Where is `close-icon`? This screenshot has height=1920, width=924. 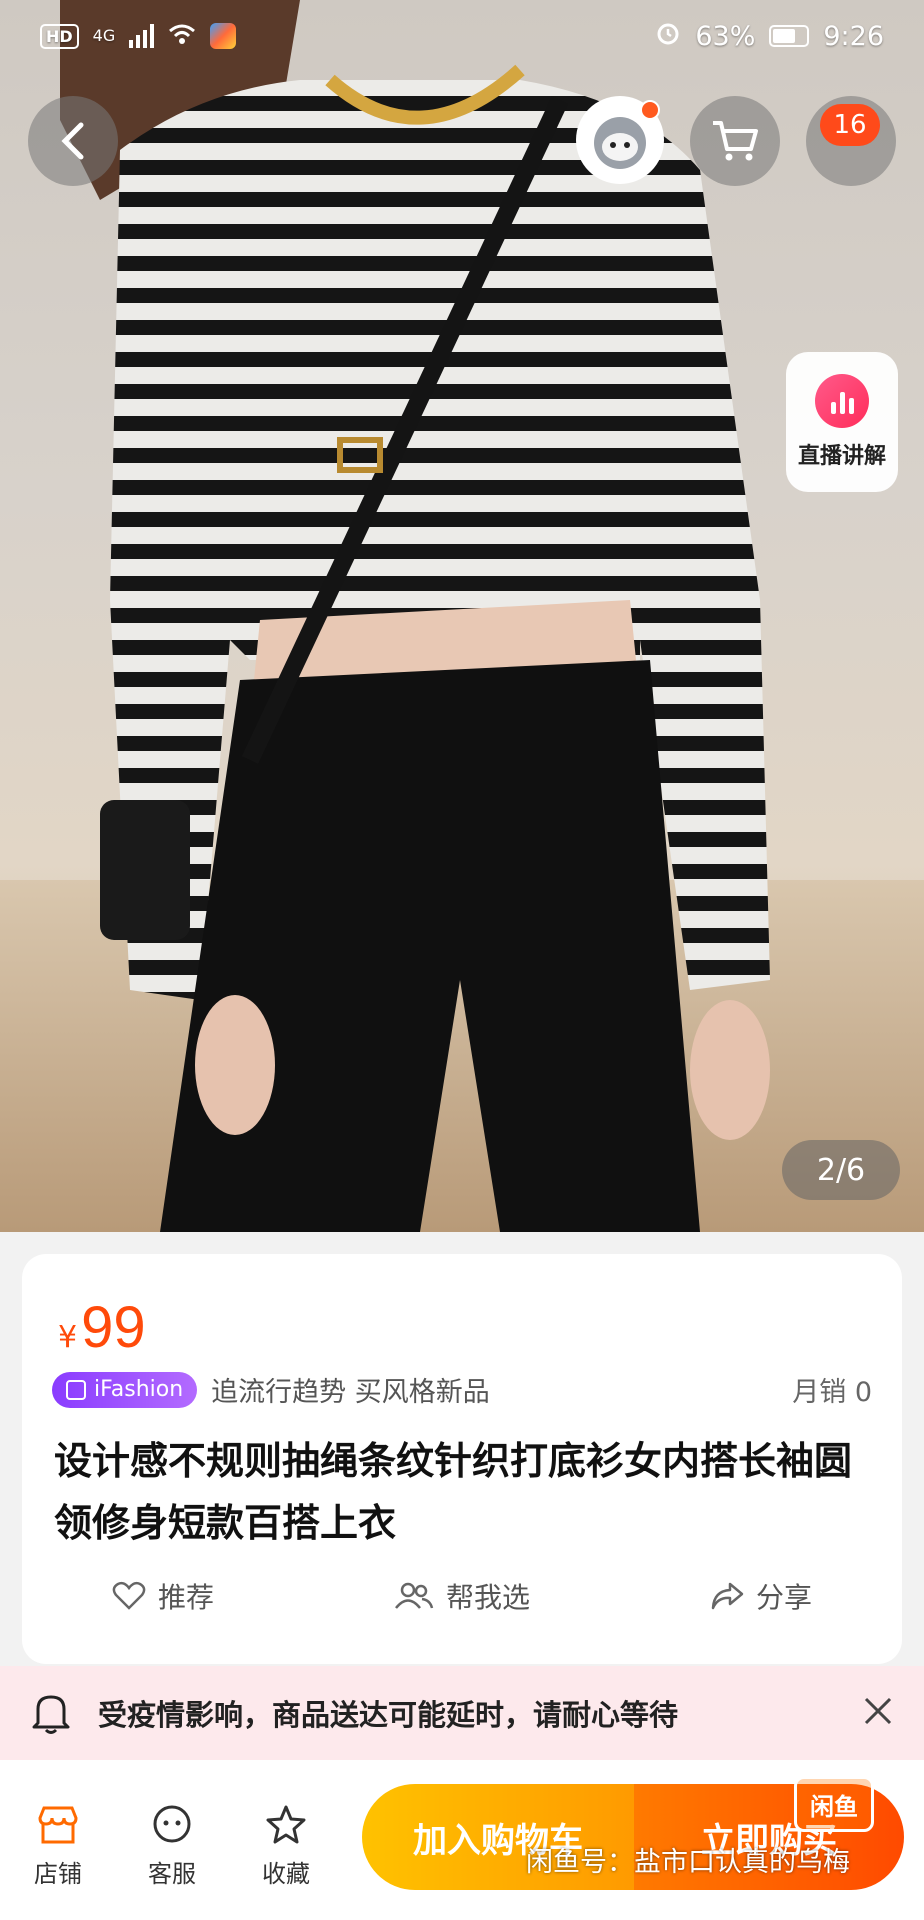 close-icon is located at coordinates (878, 1711).